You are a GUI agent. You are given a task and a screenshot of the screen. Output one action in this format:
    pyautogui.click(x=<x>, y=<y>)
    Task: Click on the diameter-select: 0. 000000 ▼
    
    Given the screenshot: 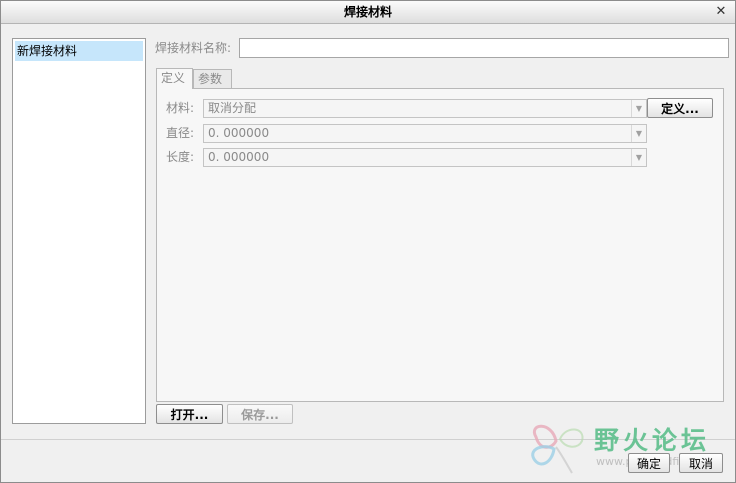 What is the action you would take?
    pyautogui.click(x=425, y=133)
    